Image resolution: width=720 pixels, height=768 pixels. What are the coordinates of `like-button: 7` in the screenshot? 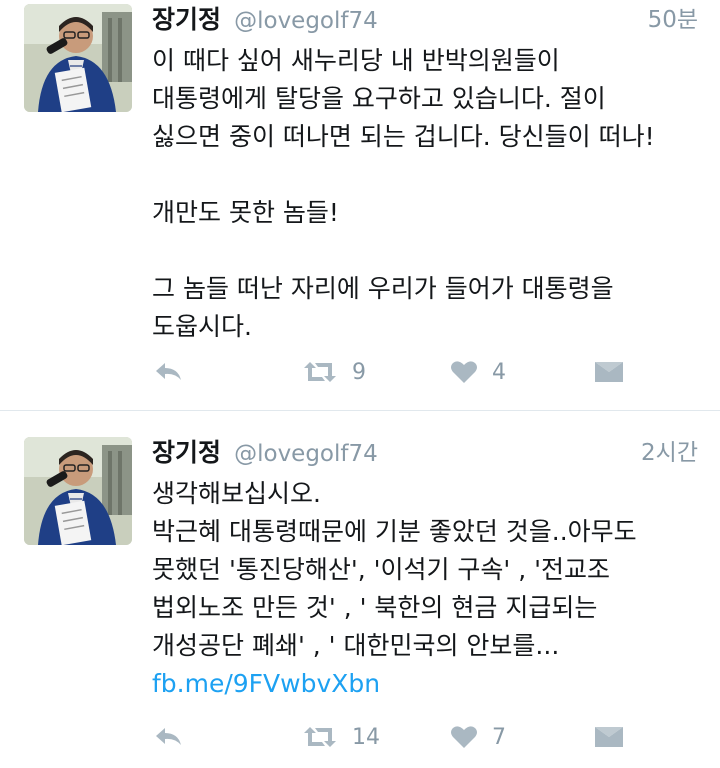 It's located at (478, 737).